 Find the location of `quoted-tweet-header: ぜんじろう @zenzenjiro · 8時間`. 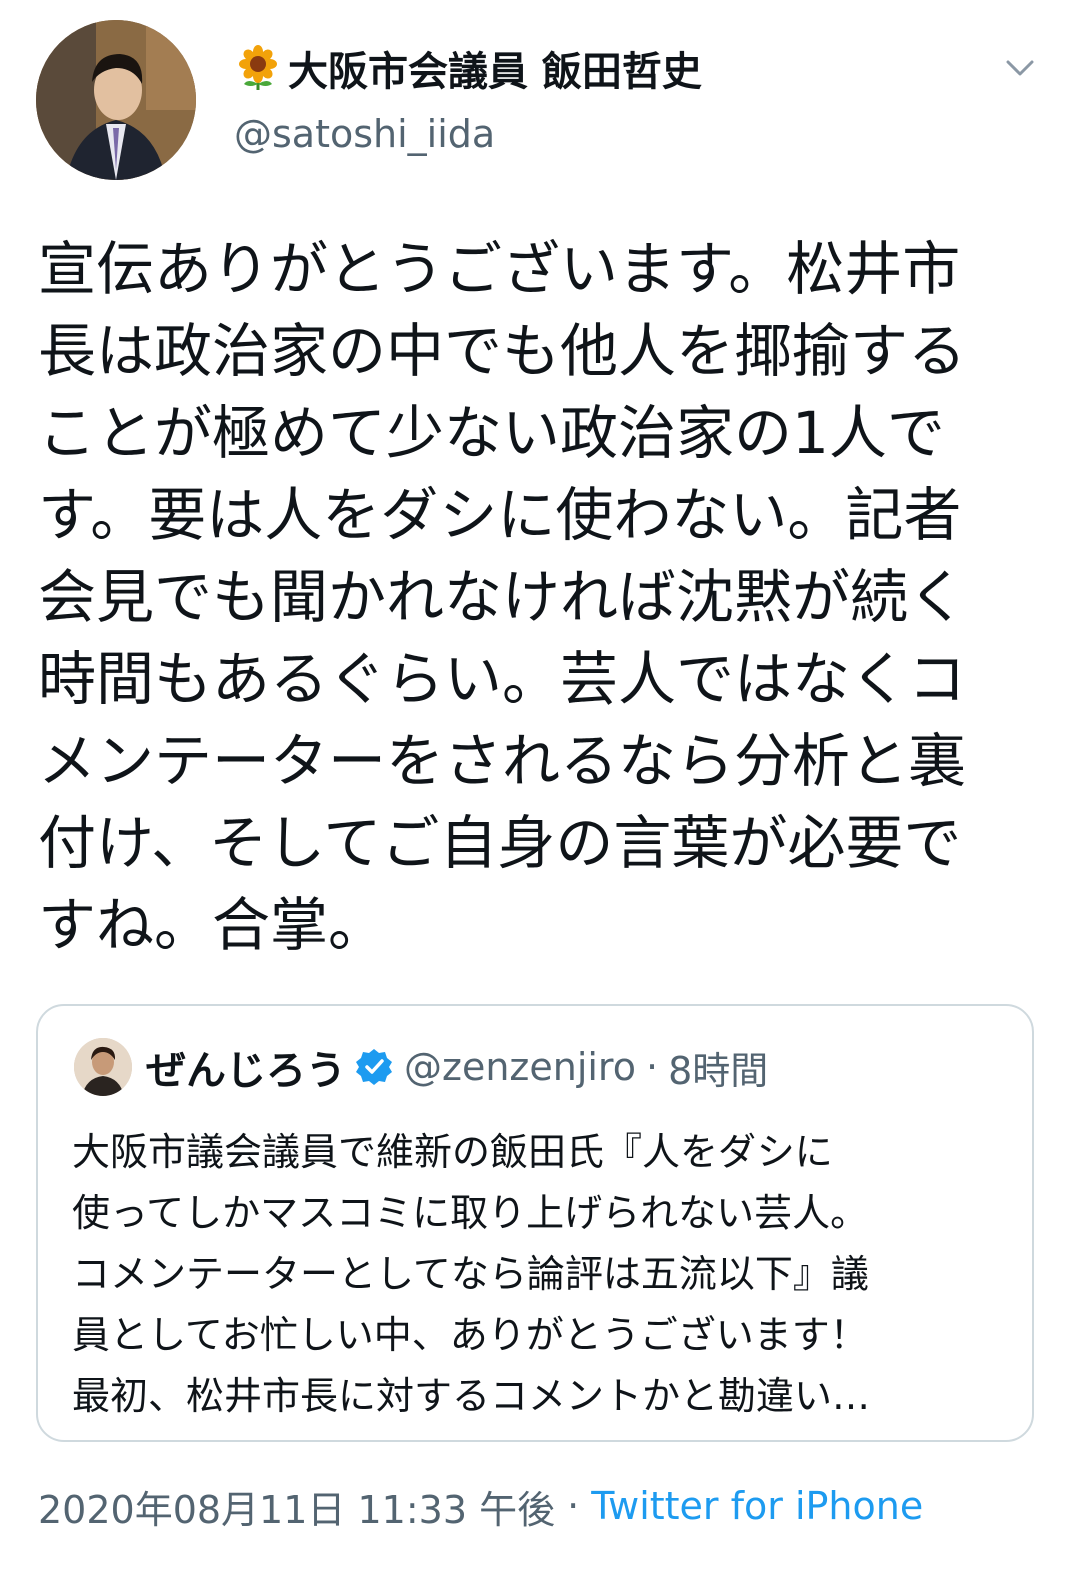

quoted-tweet-header: ぜんじろう @zenzenjiro · 8時間 is located at coordinates (457, 1067).